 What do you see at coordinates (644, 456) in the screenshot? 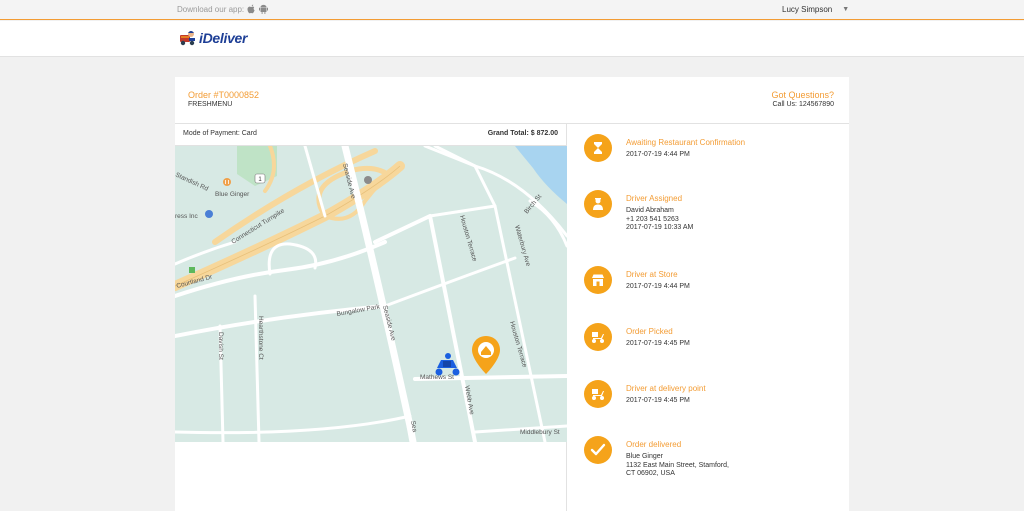
I see `timeline-detail: Blue Ginger` at bounding box center [644, 456].